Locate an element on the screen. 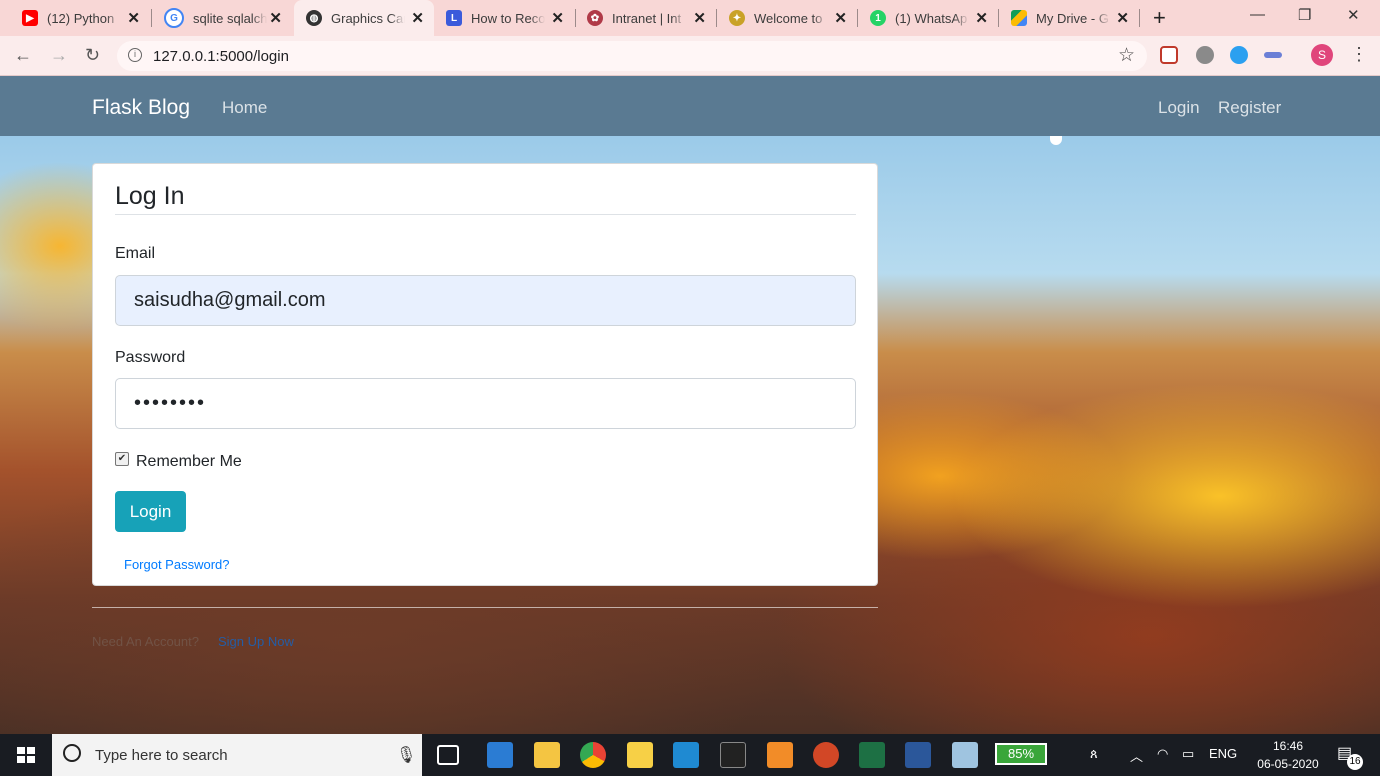 This screenshot has width=1380, height=776. microphone-icon: 🎙 is located at coordinates (406, 755).